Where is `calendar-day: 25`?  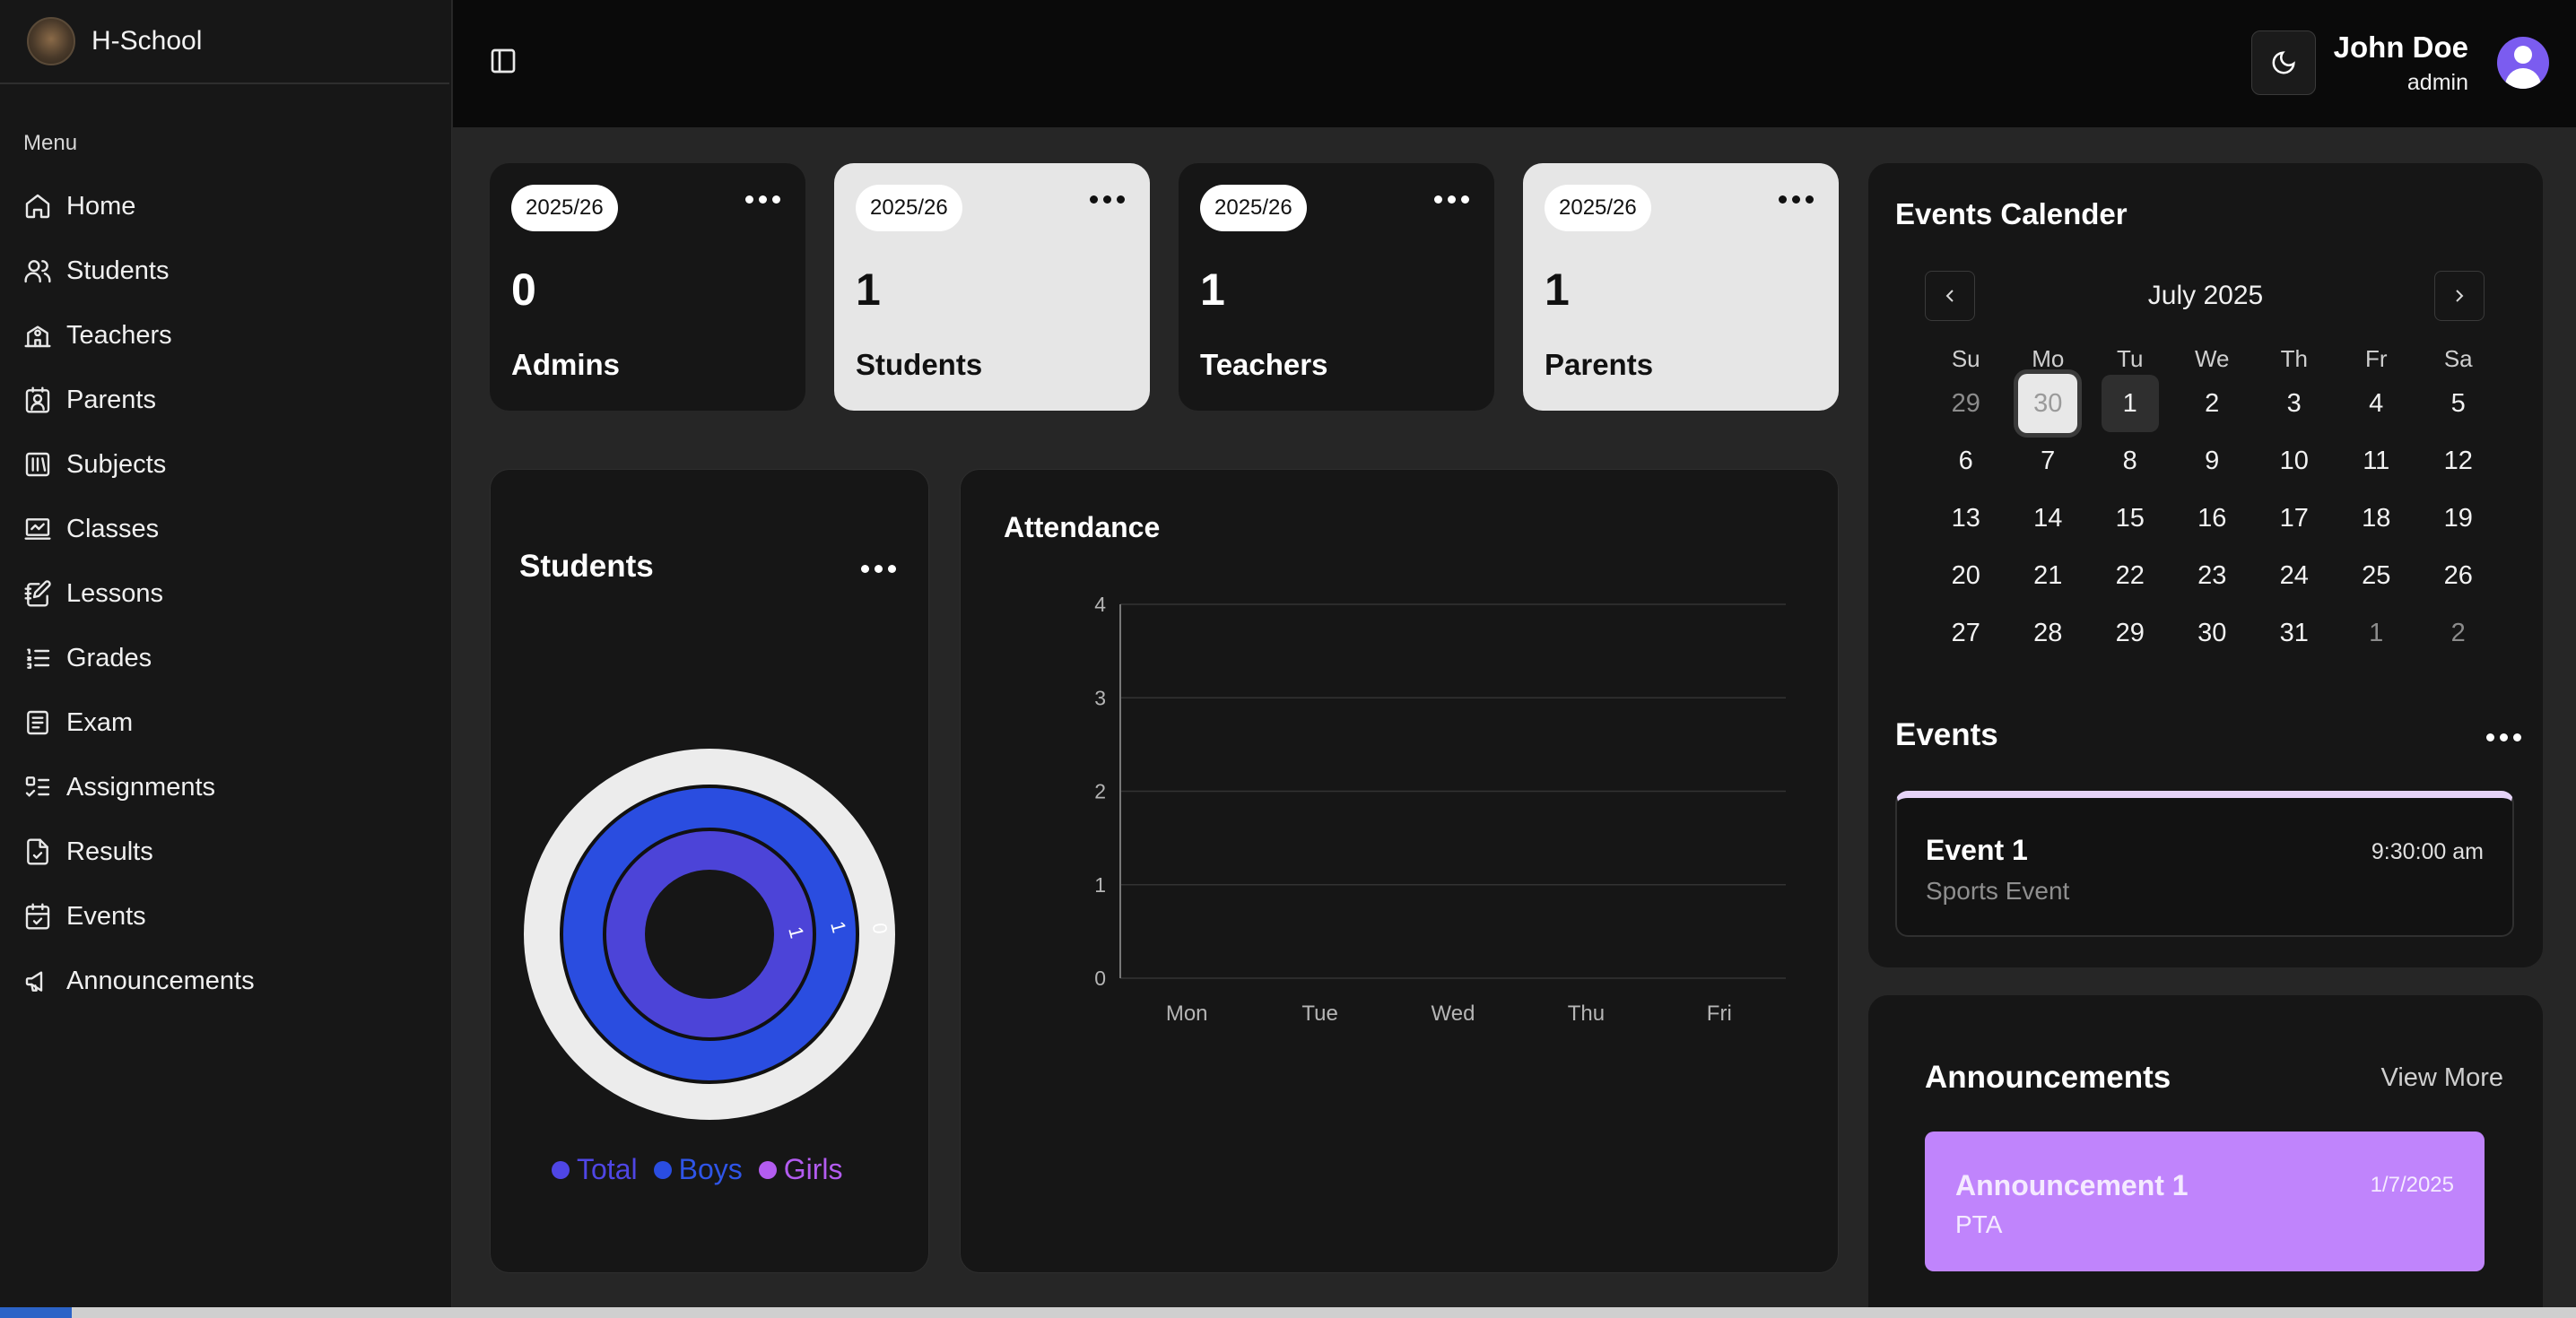 calendar-day: 25 is located at coordinates (2377, 575).